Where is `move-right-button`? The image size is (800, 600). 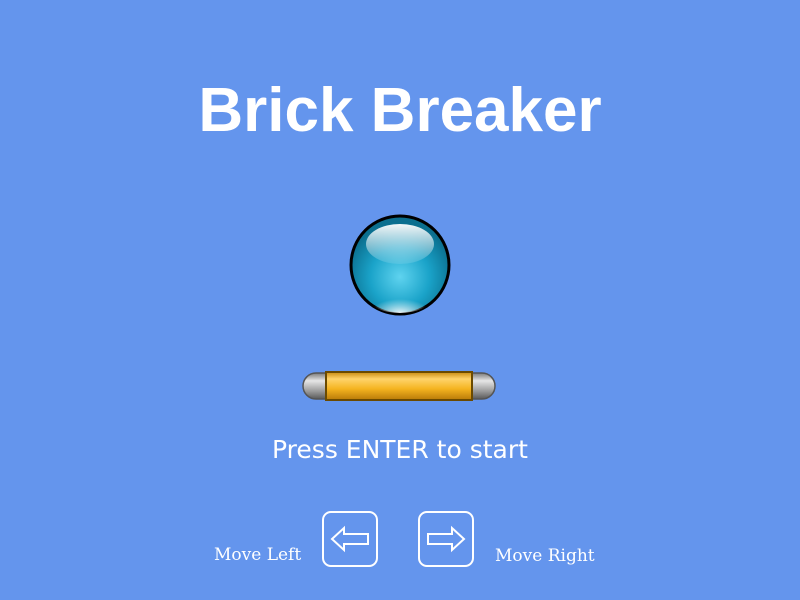 move-right-button is located at coordinates (446, 539).